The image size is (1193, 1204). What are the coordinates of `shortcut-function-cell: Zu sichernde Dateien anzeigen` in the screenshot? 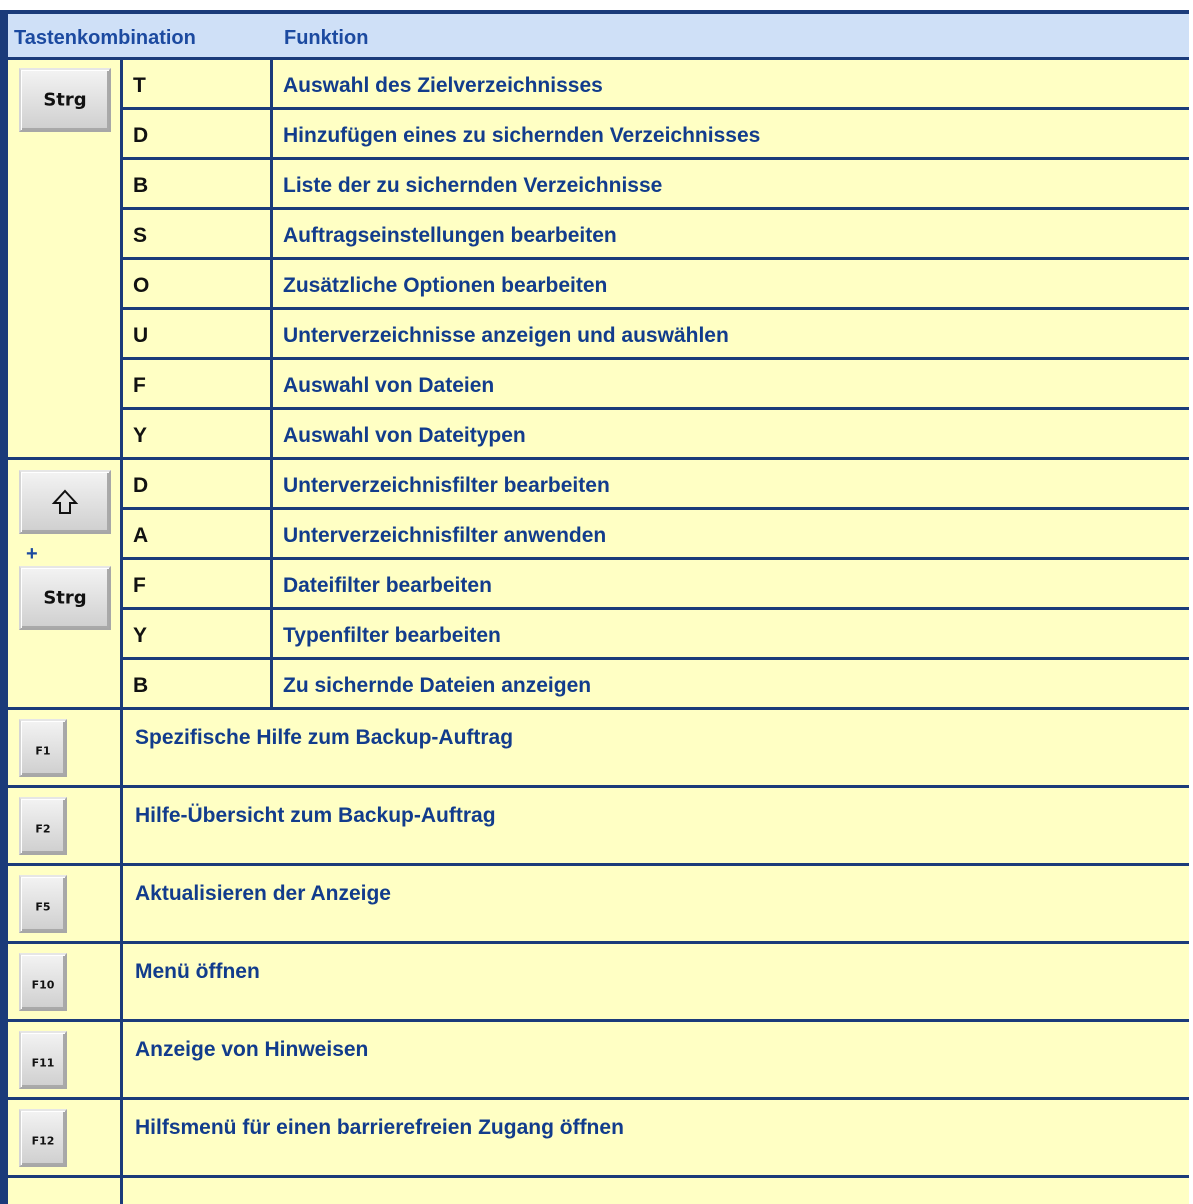 It's located at (731, 683).